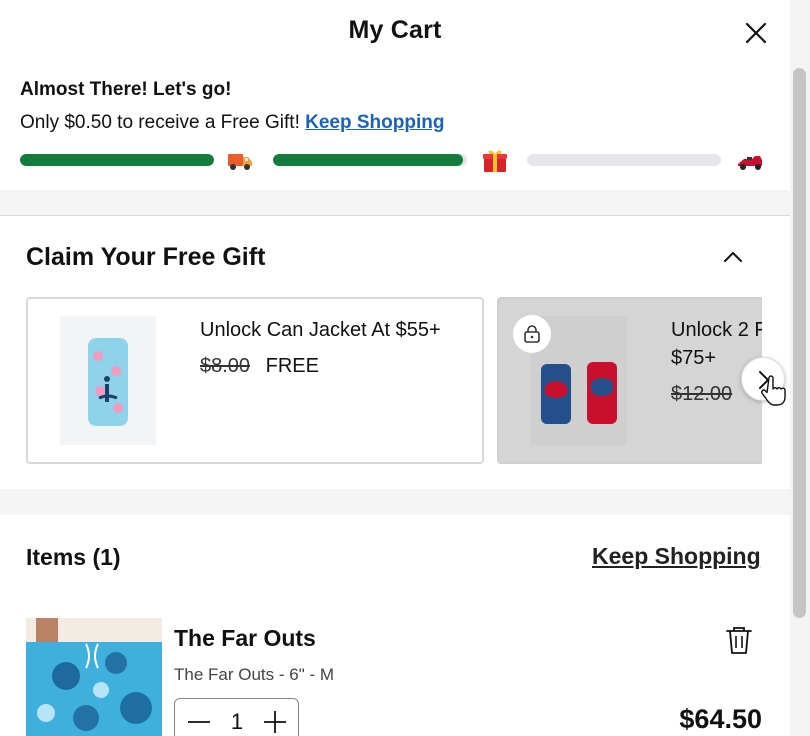  What do you see at coordinates (108, 380) in the screenshot?
I see `can-jacket-image` at bounding box center [108, 380].